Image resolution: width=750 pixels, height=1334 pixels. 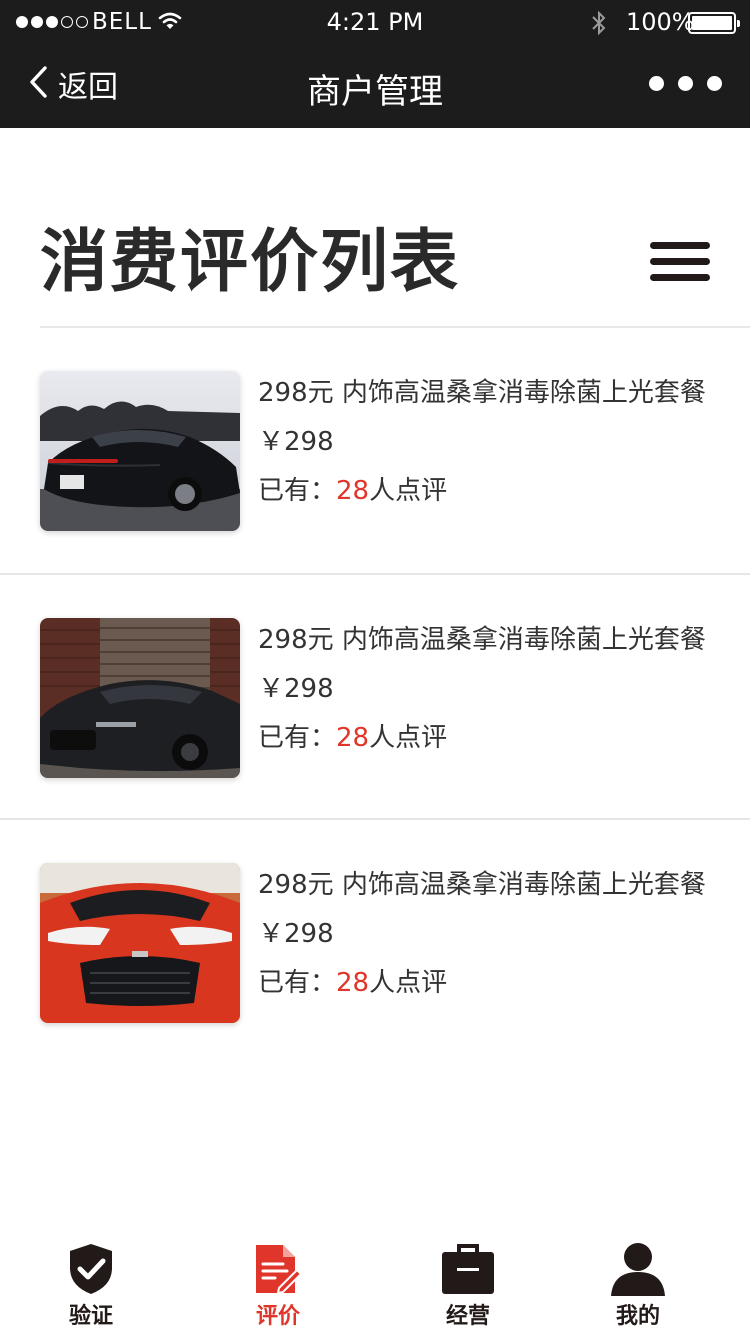 I want to click on car-photo-black-porsche, so click(x=140, y=451).